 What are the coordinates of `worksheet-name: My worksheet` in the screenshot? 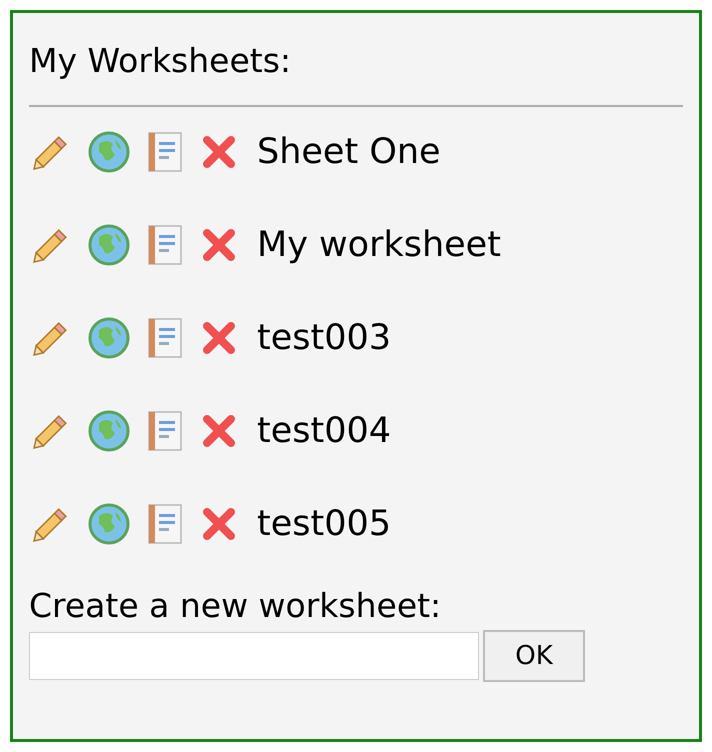 It's located at (379, 244).